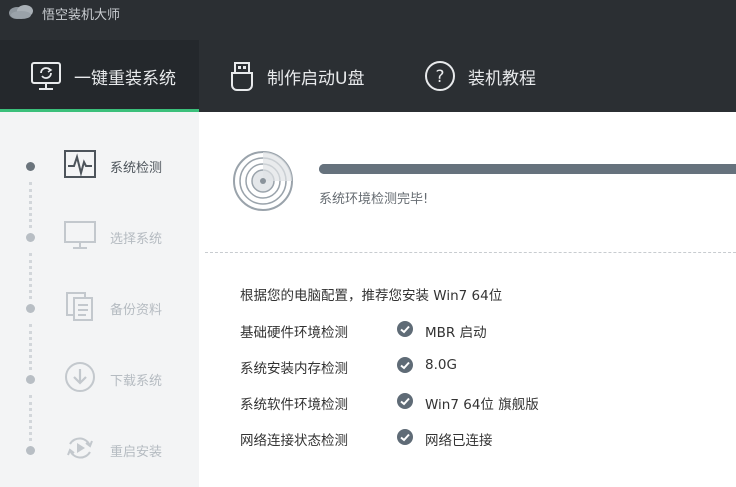 This screenshot has width=736, height=487. What do you see at coordinates (125, 78) in the screenshot?
I see `tab-label: 一键重装系统` at bounding box center [125, 78].